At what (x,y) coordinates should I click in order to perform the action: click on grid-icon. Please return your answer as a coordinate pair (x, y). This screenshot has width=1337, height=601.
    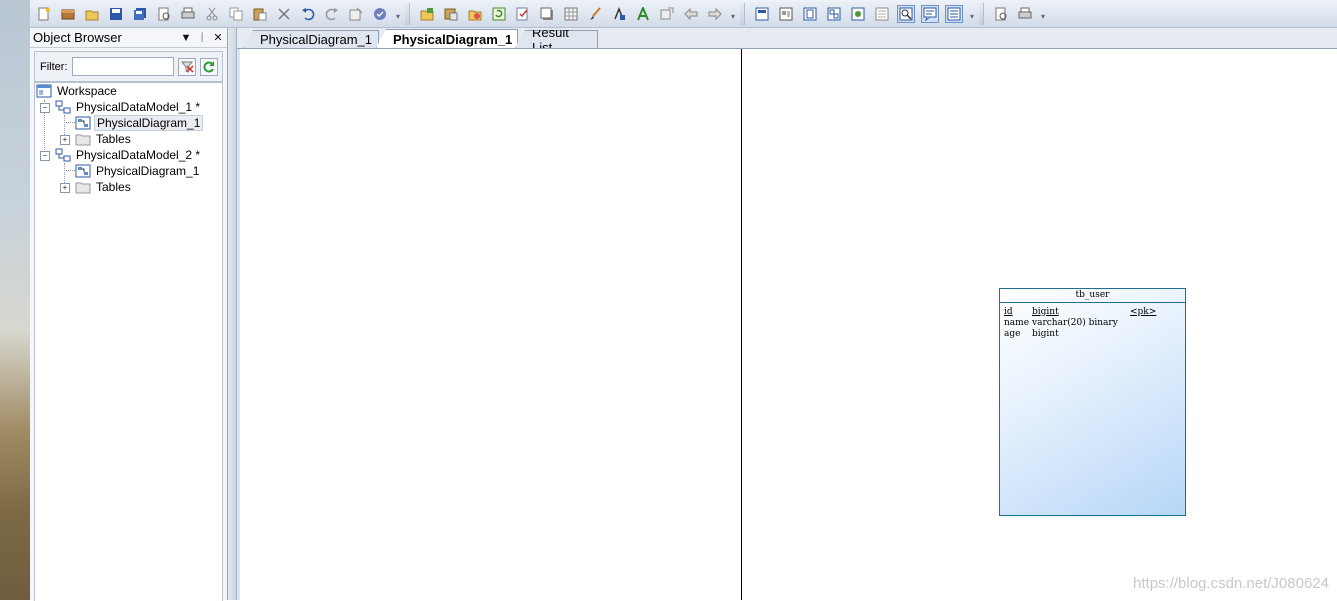
    Looking at the image, I should click on (571, 14).